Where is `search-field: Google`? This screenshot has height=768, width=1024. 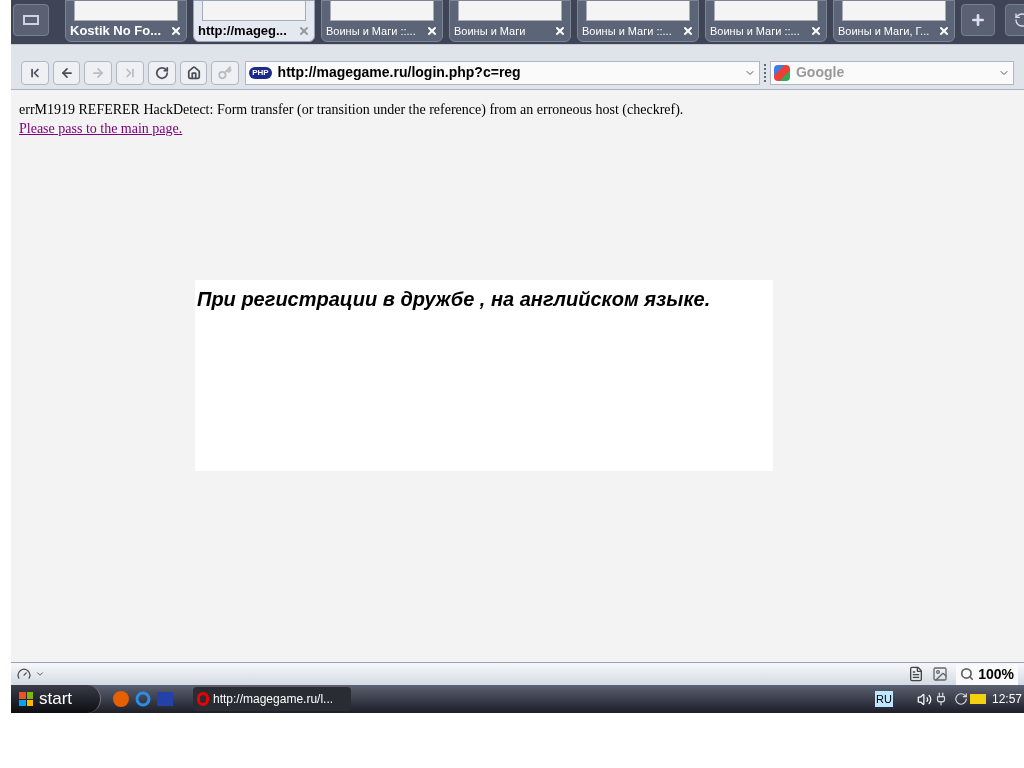
search-field: Google is located at coordinates (891, 72).